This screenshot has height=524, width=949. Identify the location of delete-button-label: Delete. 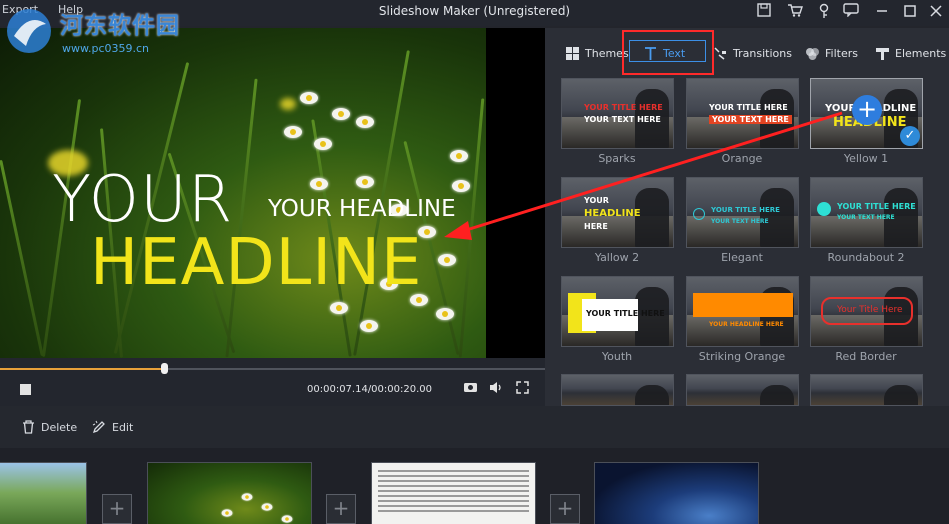
(59, 427).